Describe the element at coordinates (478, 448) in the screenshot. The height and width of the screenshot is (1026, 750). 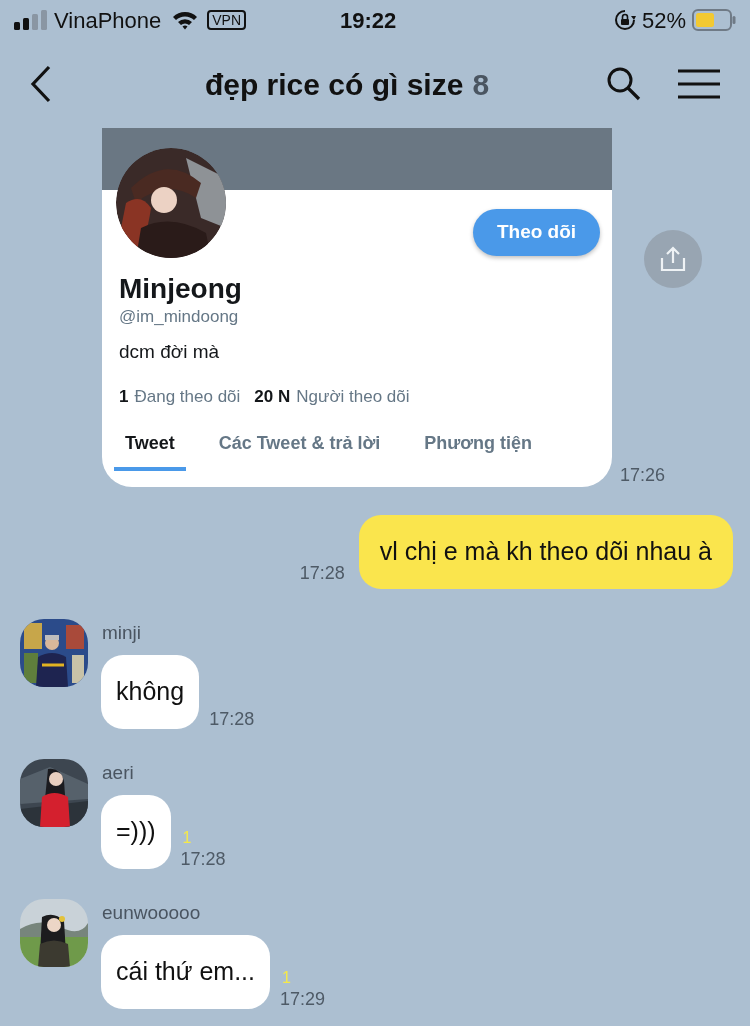
I see `profile-tab: Phương tiện` at that location.